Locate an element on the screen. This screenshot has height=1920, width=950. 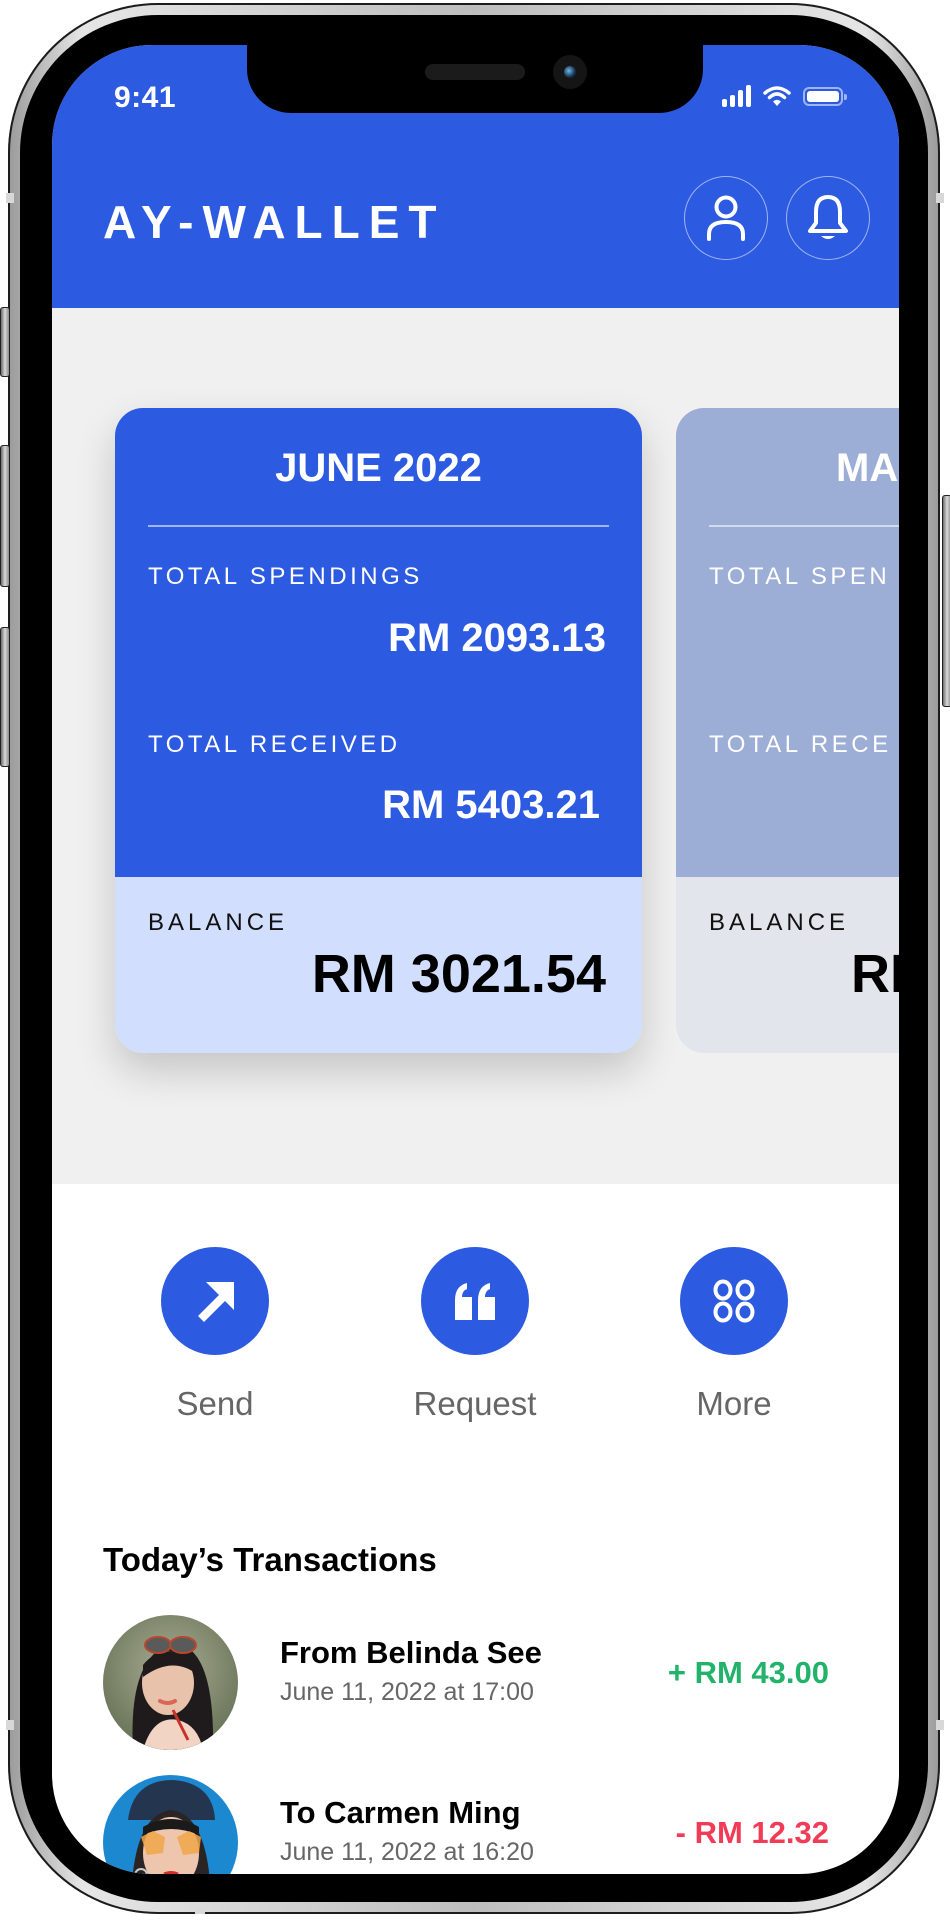
request-button: Request is located at coordinates (475, 1335).